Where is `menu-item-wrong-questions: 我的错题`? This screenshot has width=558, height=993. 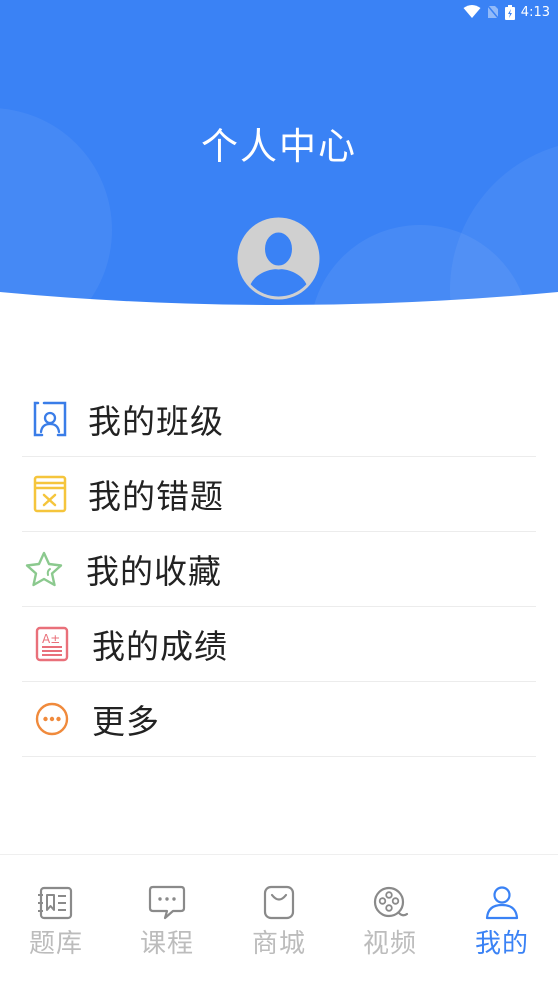
menu-item-wrong-questions: 我的错题 is located at coordinates (279, 494).